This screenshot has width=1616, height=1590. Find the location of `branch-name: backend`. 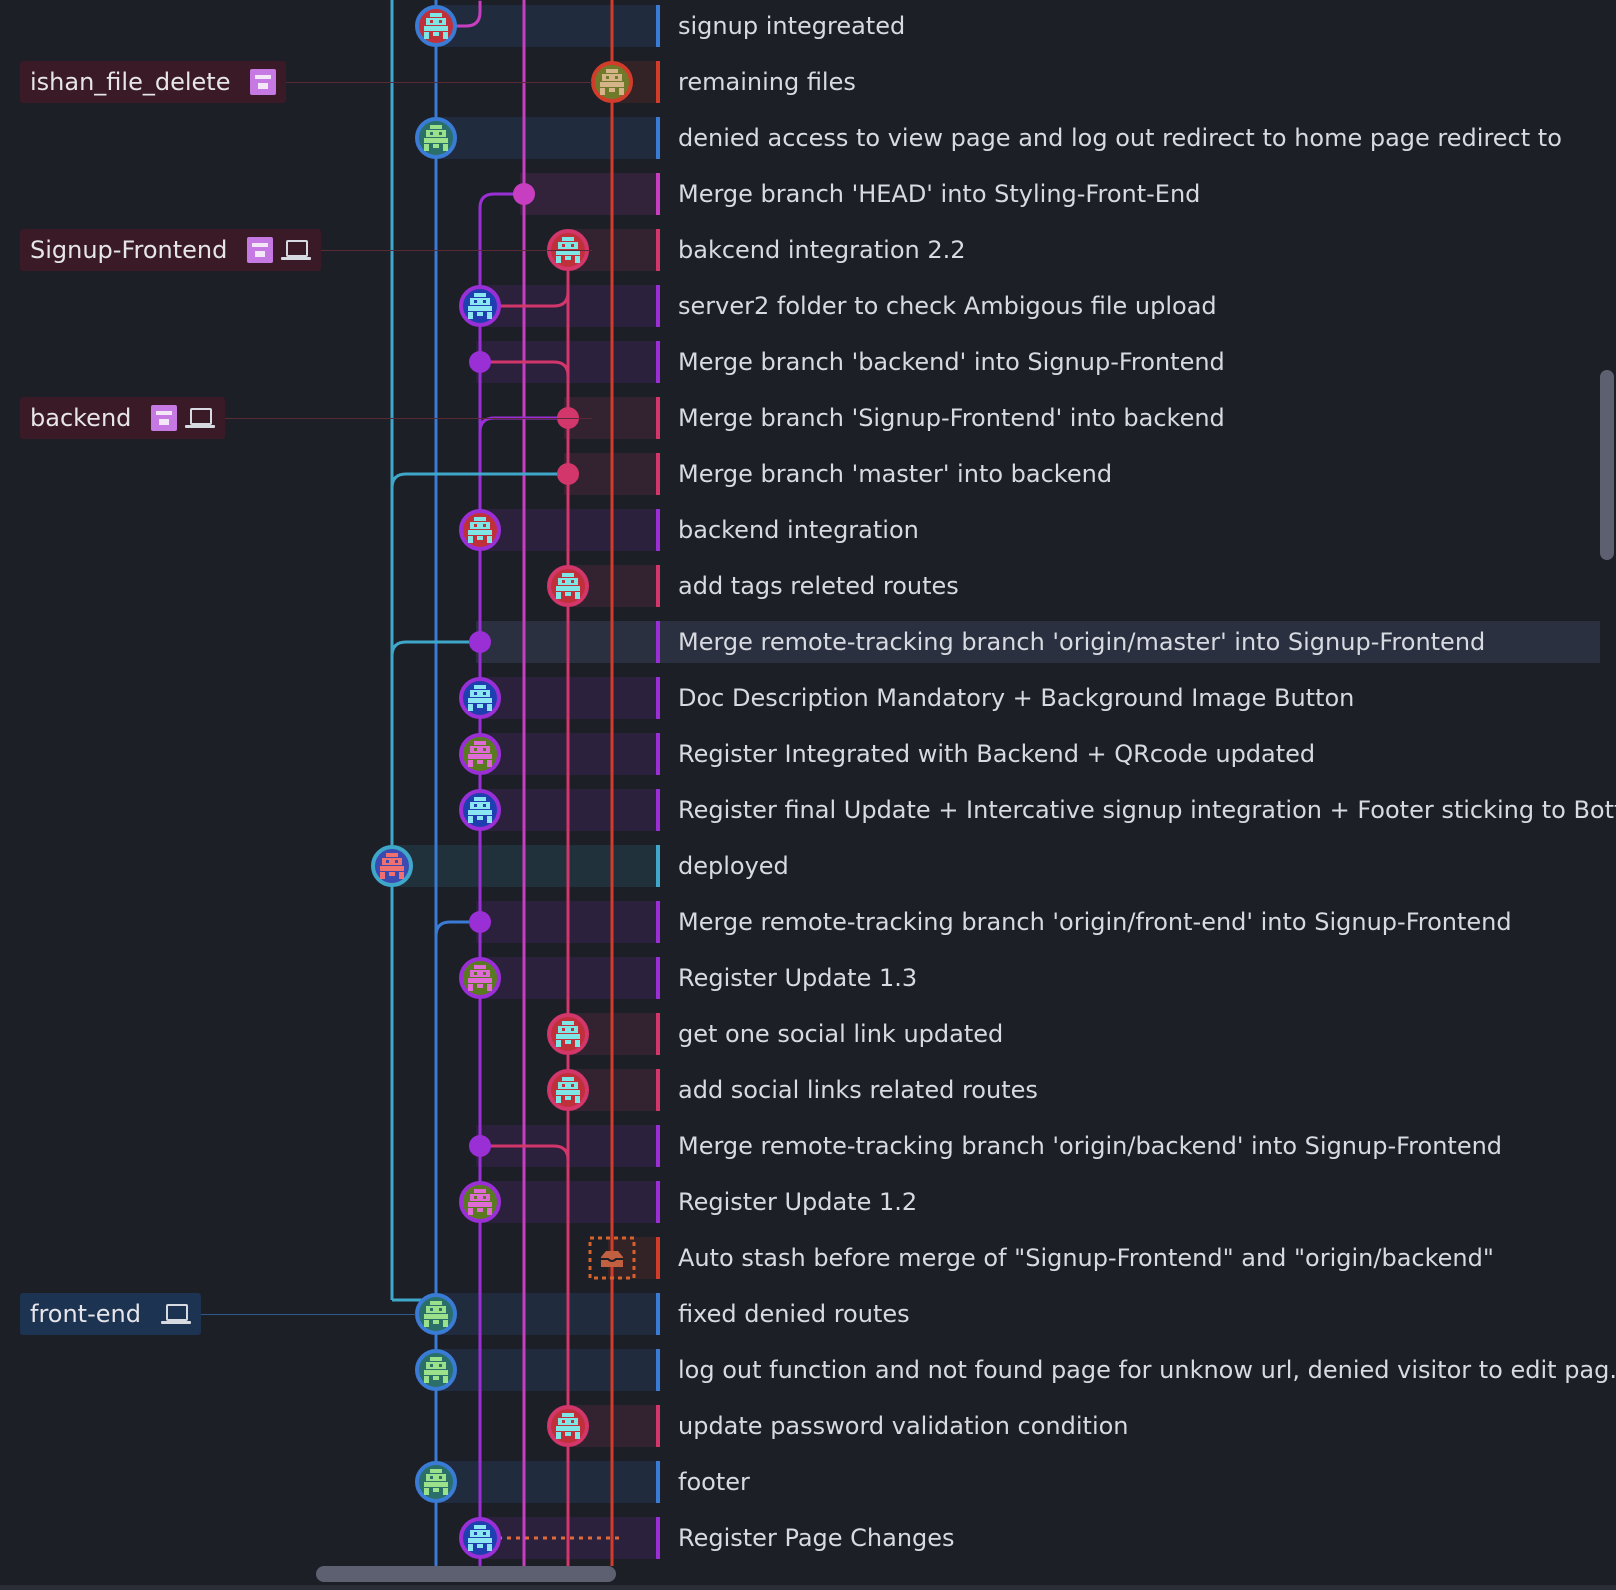

branch-name: backend is located at coordinates (81, 418).